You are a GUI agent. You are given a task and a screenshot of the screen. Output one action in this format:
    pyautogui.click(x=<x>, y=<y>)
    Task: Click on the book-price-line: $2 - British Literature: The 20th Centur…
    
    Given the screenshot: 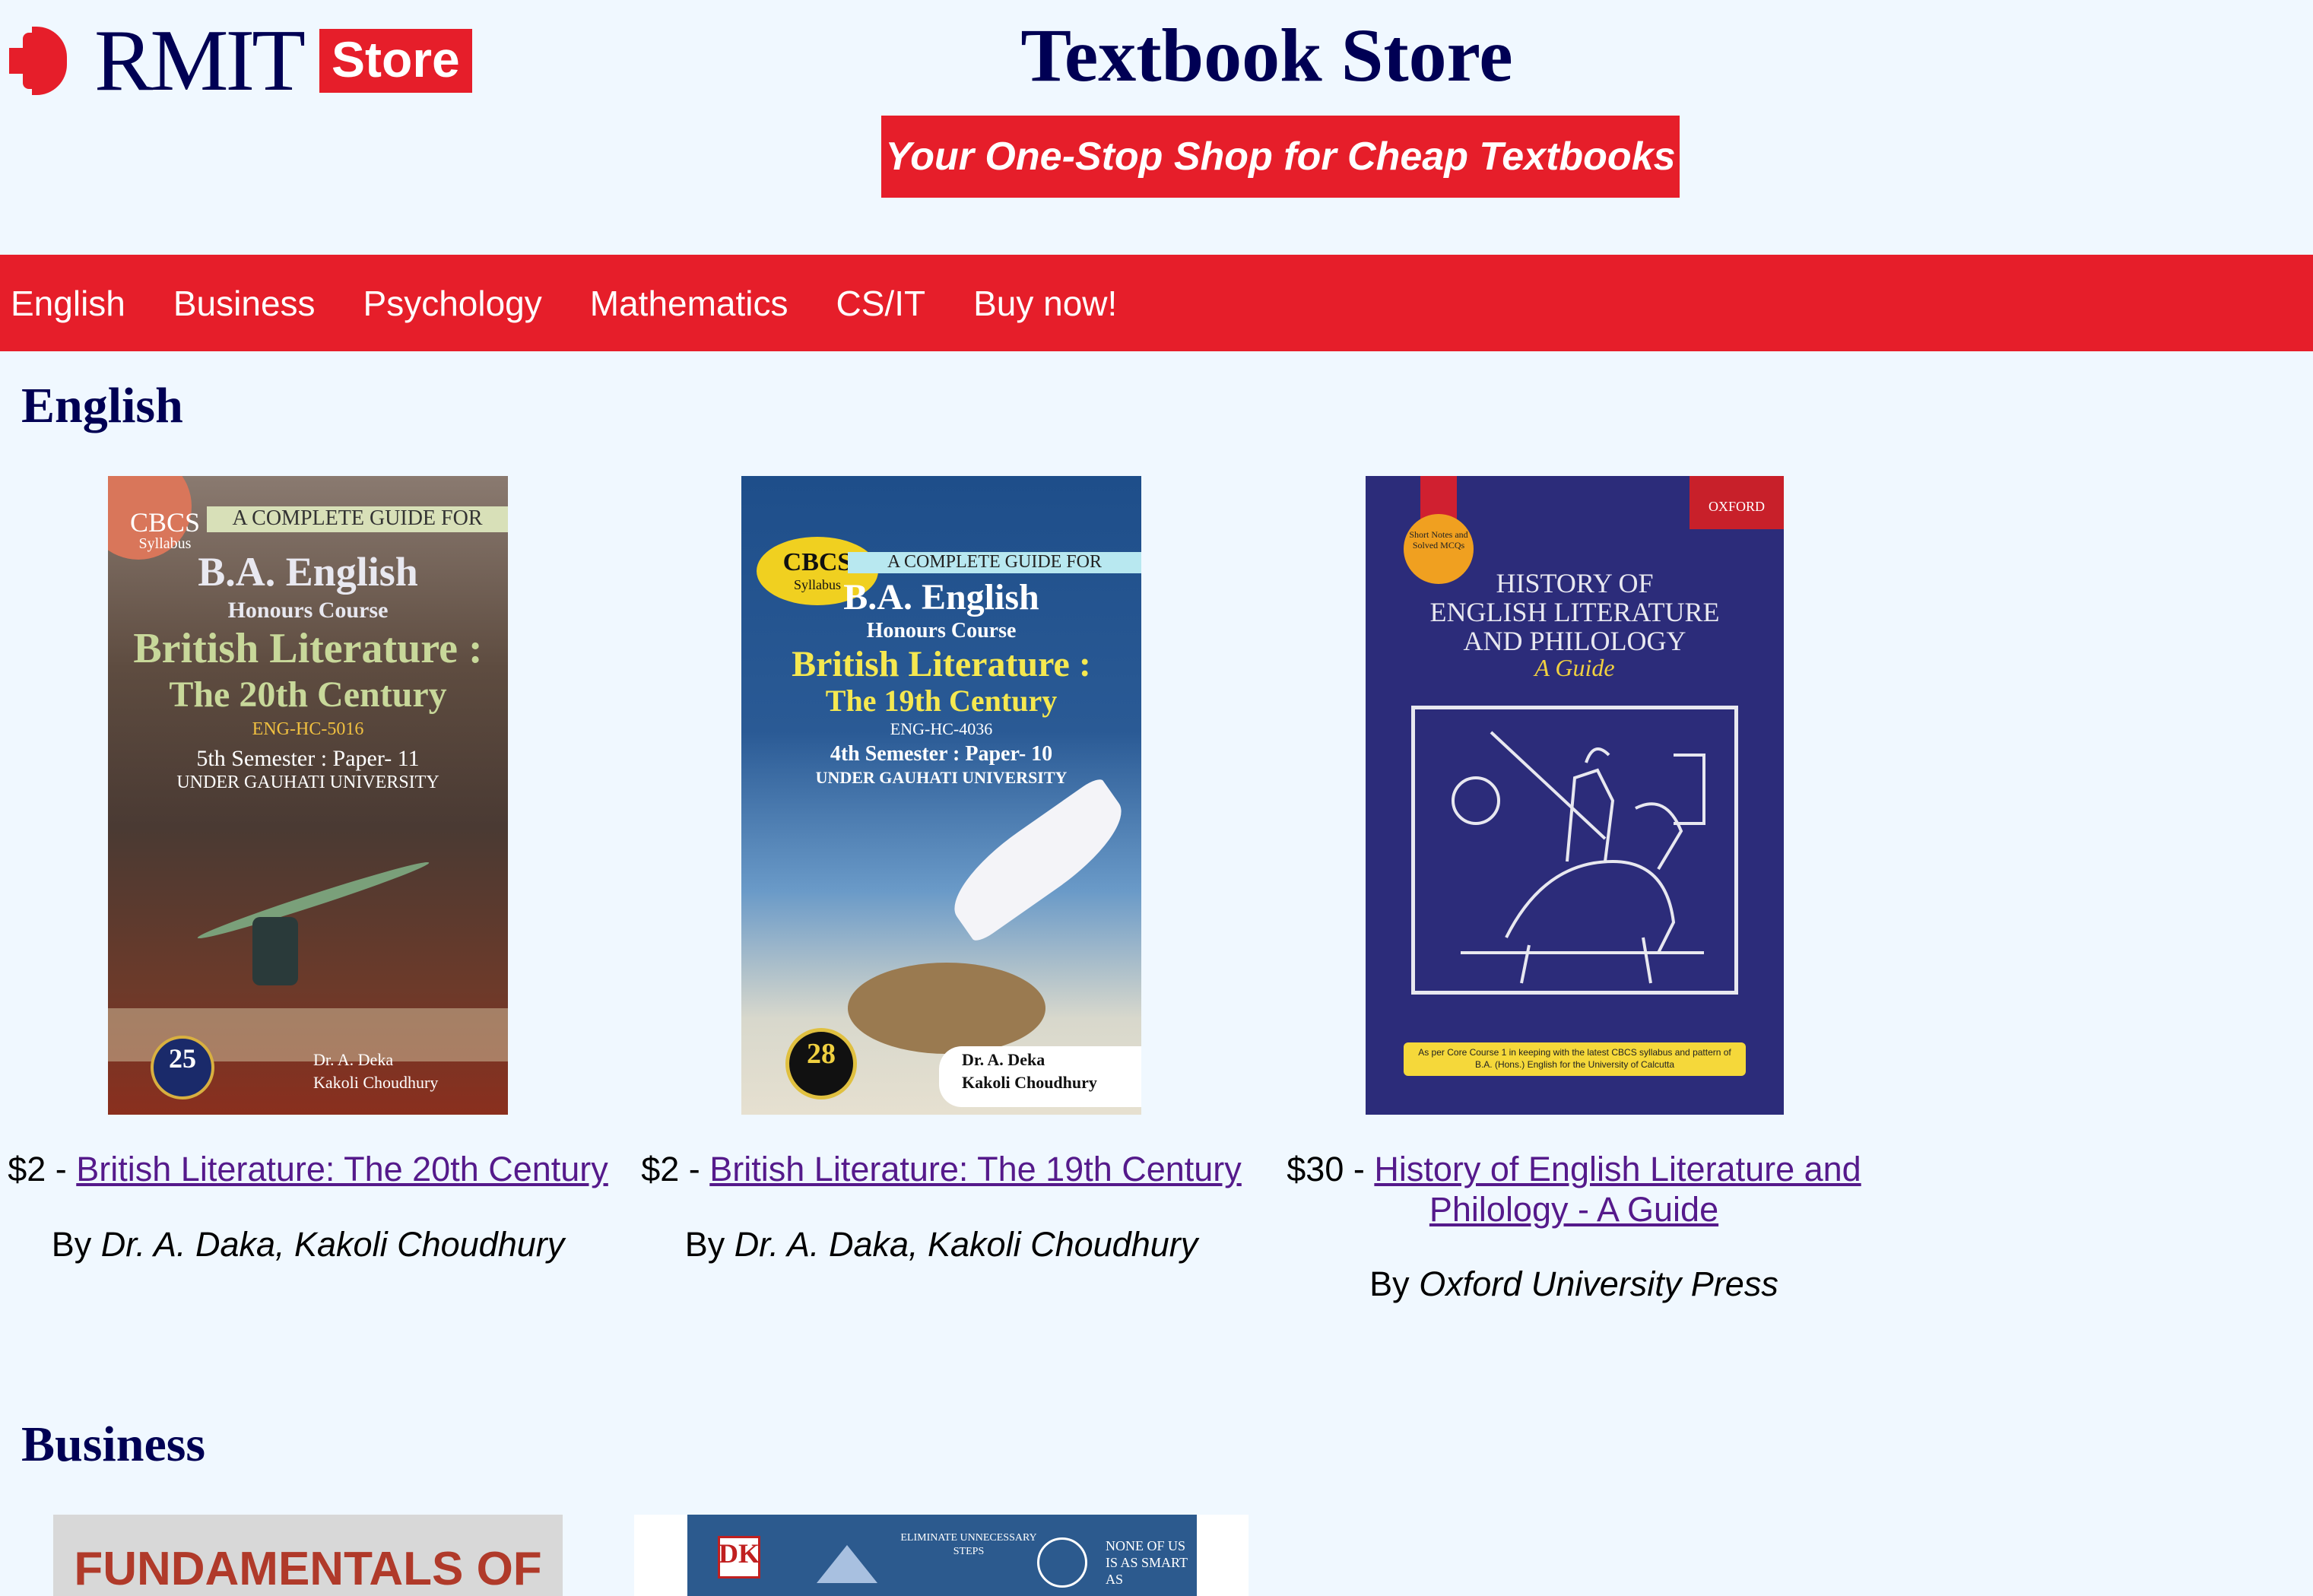 What is the action you would take?
    pyautogui.click(x=308, y=1169)
    